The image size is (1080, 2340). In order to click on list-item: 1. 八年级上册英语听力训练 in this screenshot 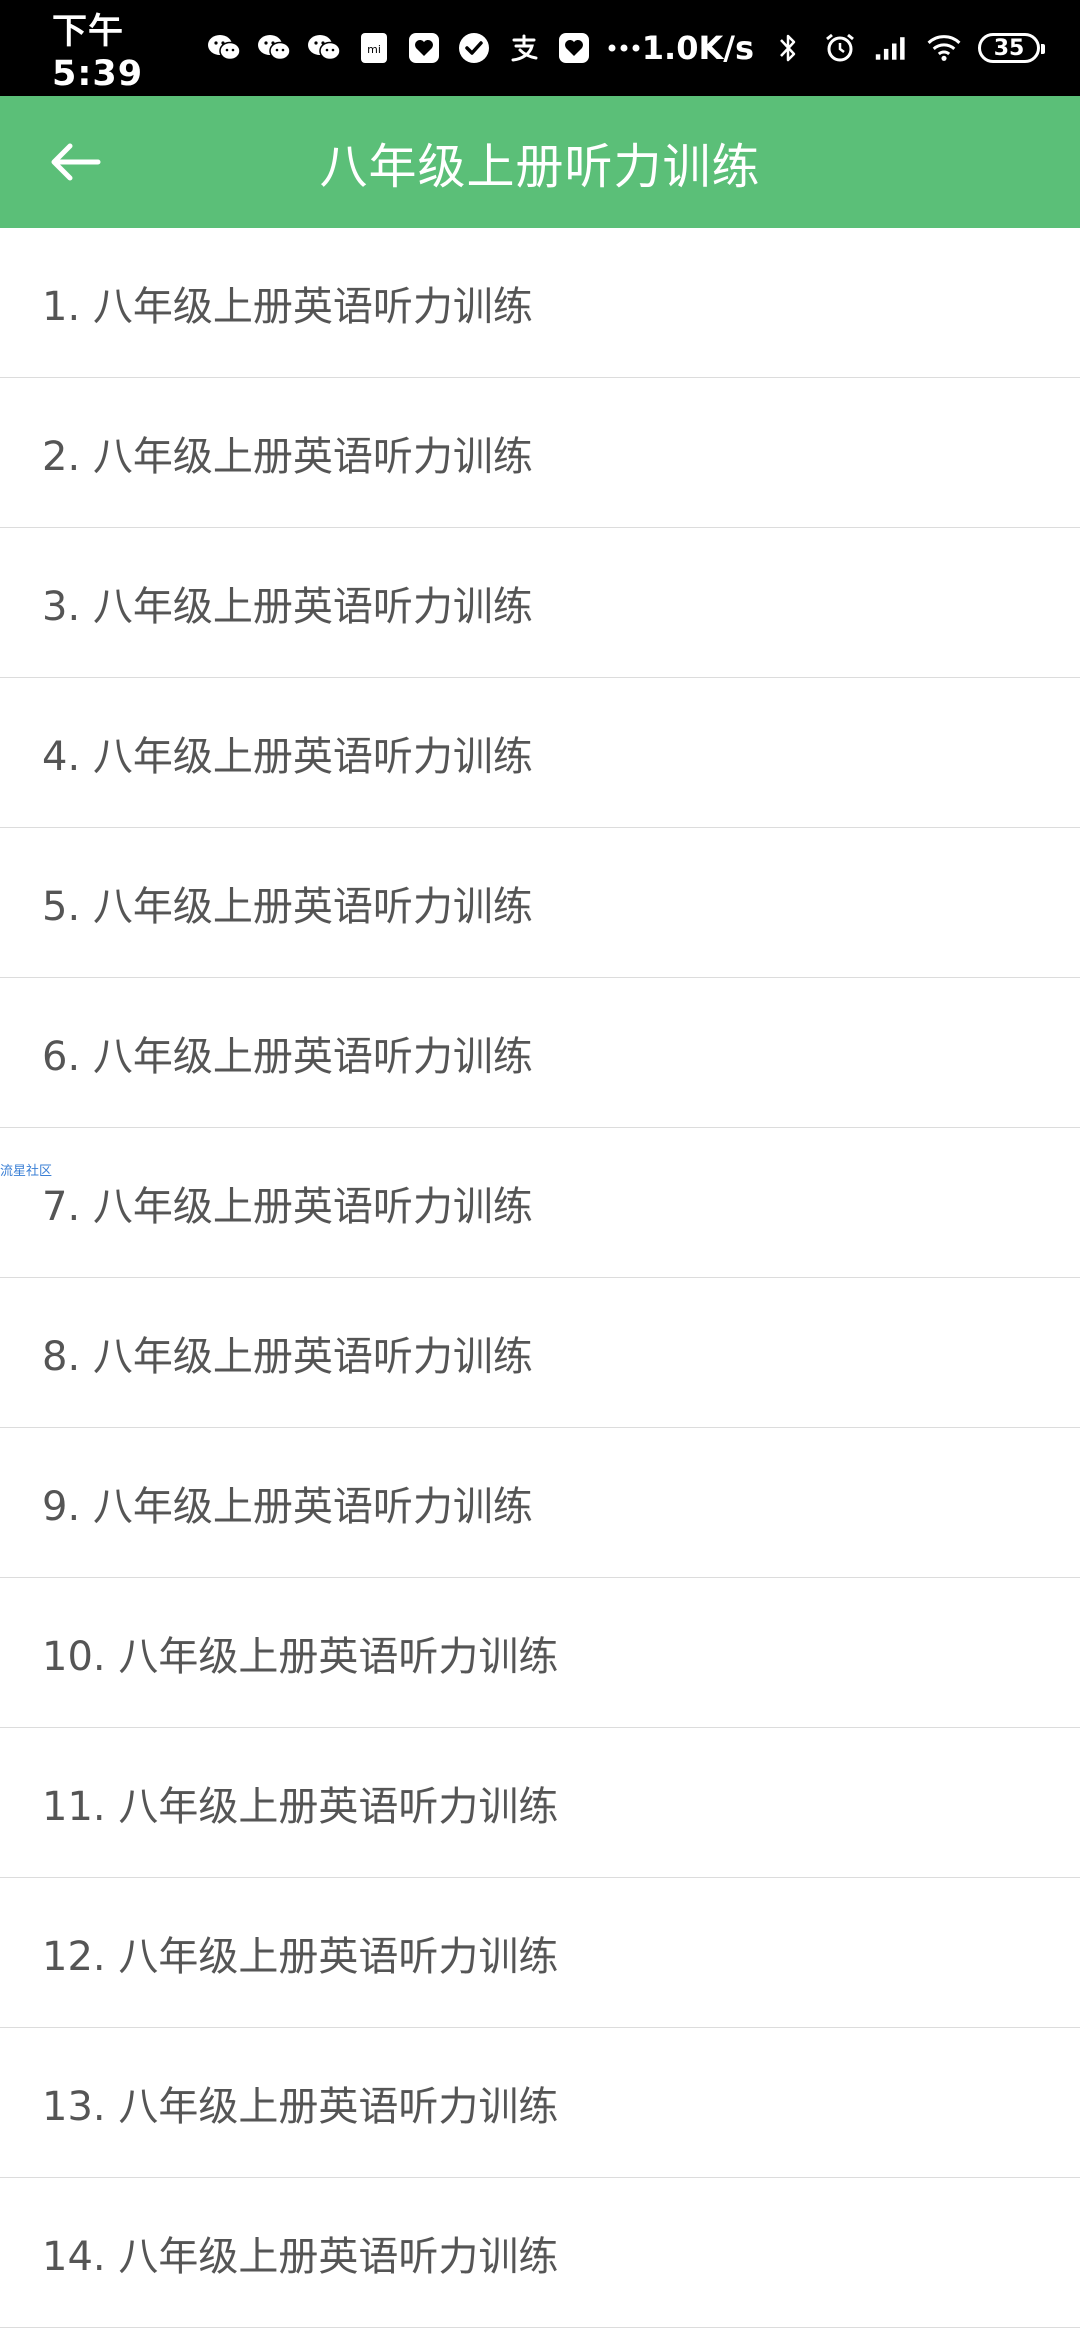, I will do `click(540, 303)`.